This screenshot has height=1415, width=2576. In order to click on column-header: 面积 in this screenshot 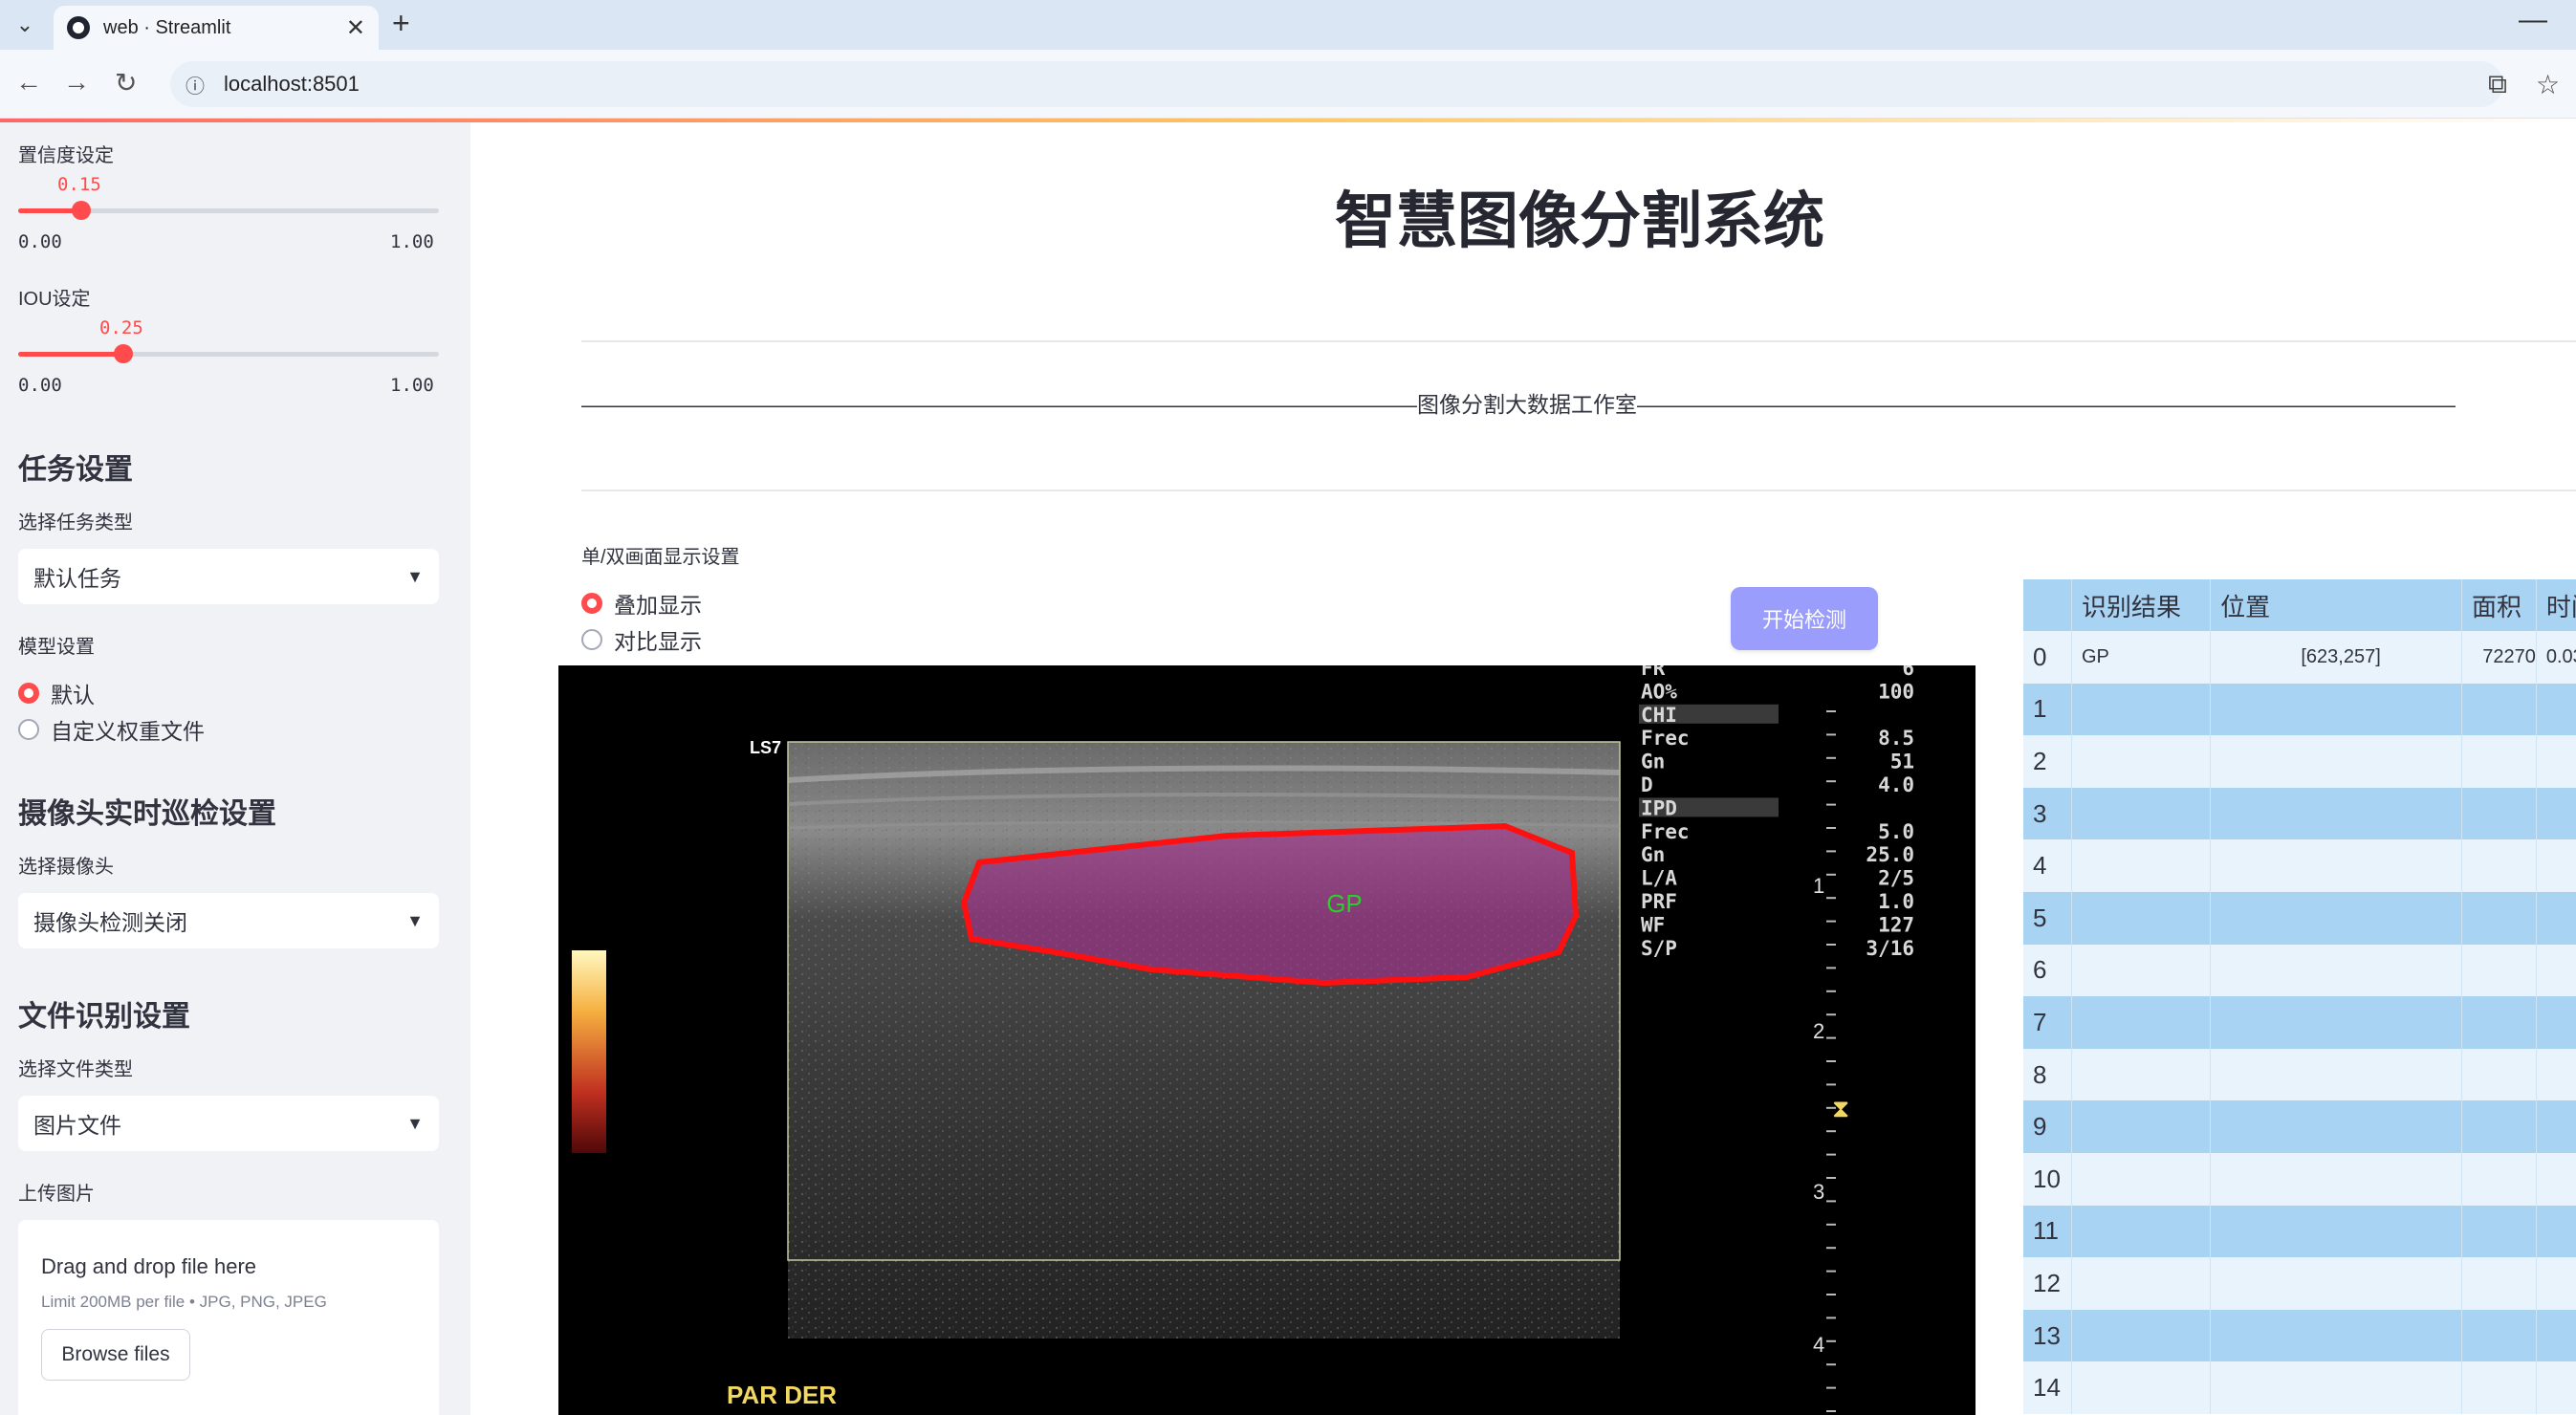, I will do `click(2499, 605)`.